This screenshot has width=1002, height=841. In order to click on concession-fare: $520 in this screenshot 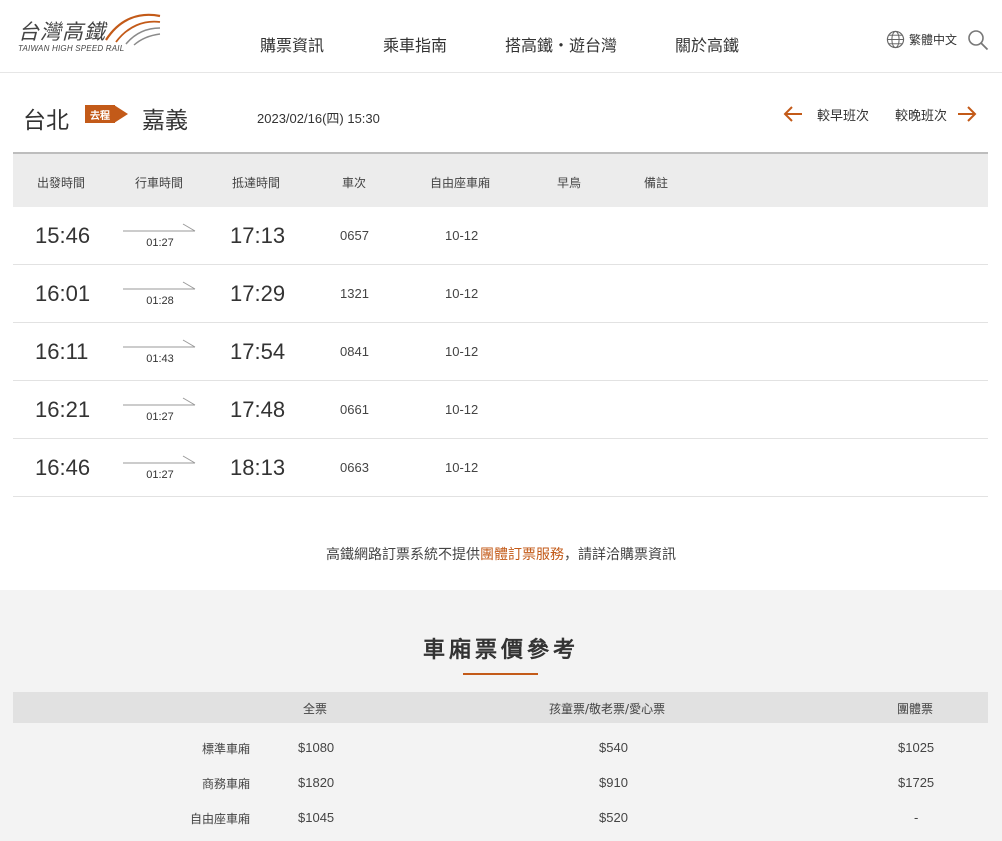, I will do `click(613, 817)`.